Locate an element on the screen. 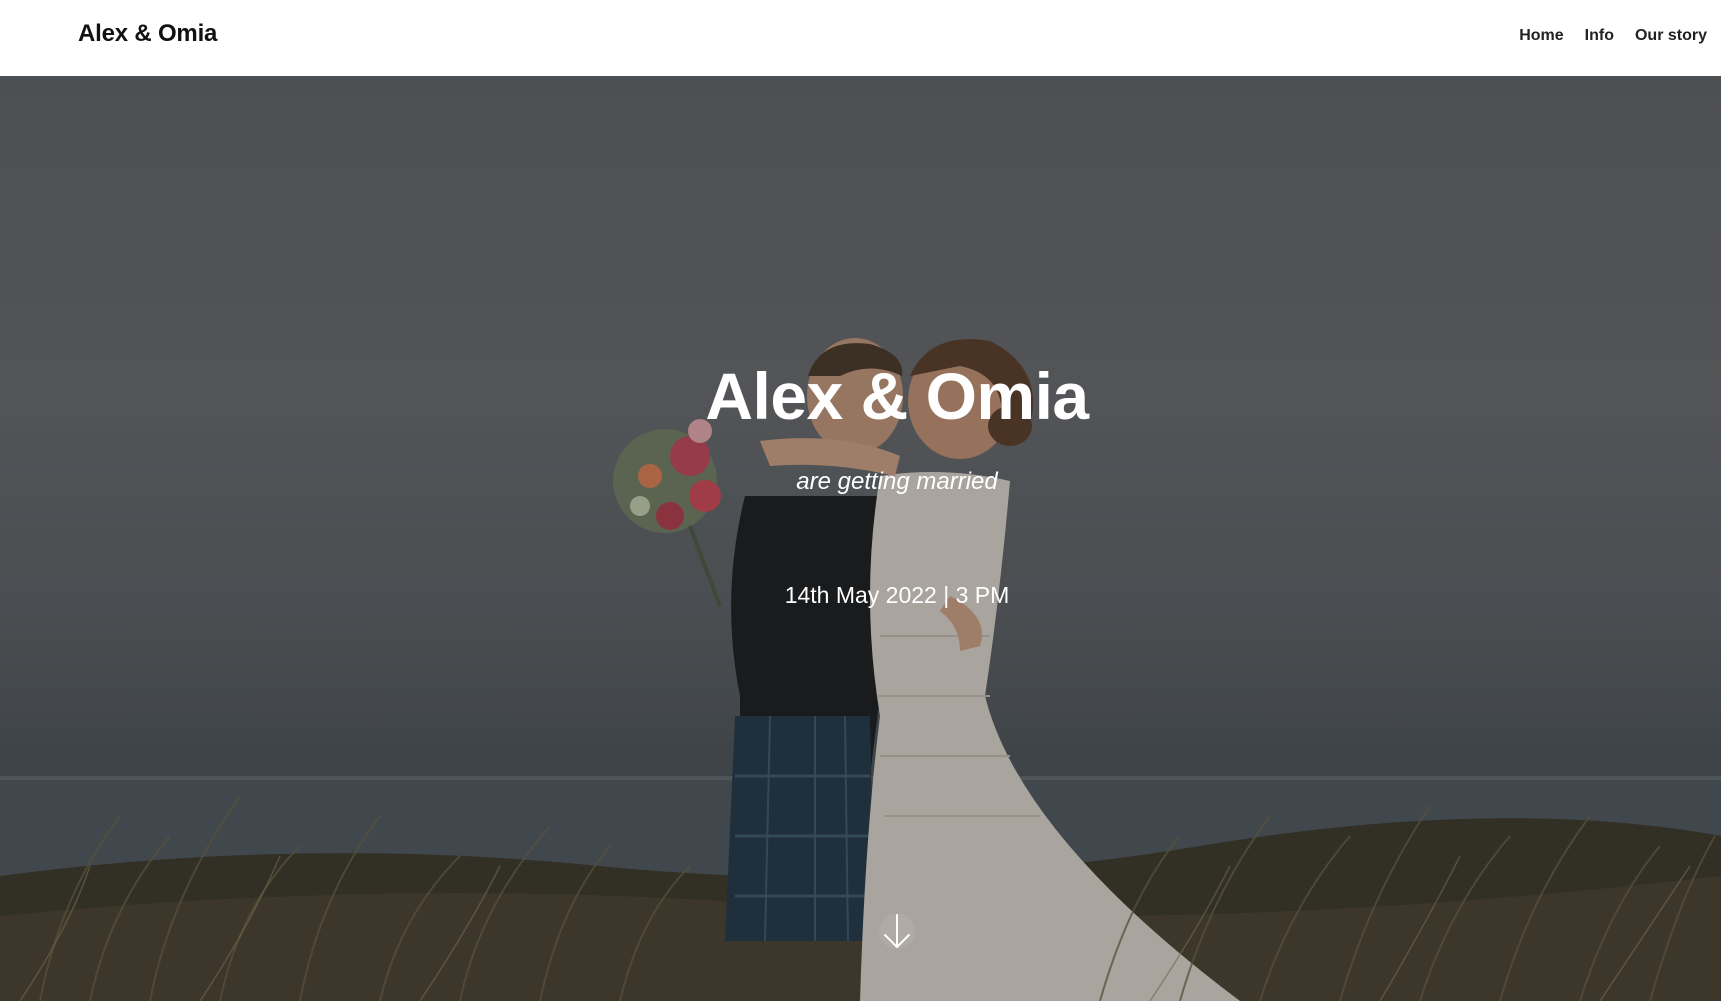  nav-link-home: Home is located at coordinates (1541, 36).